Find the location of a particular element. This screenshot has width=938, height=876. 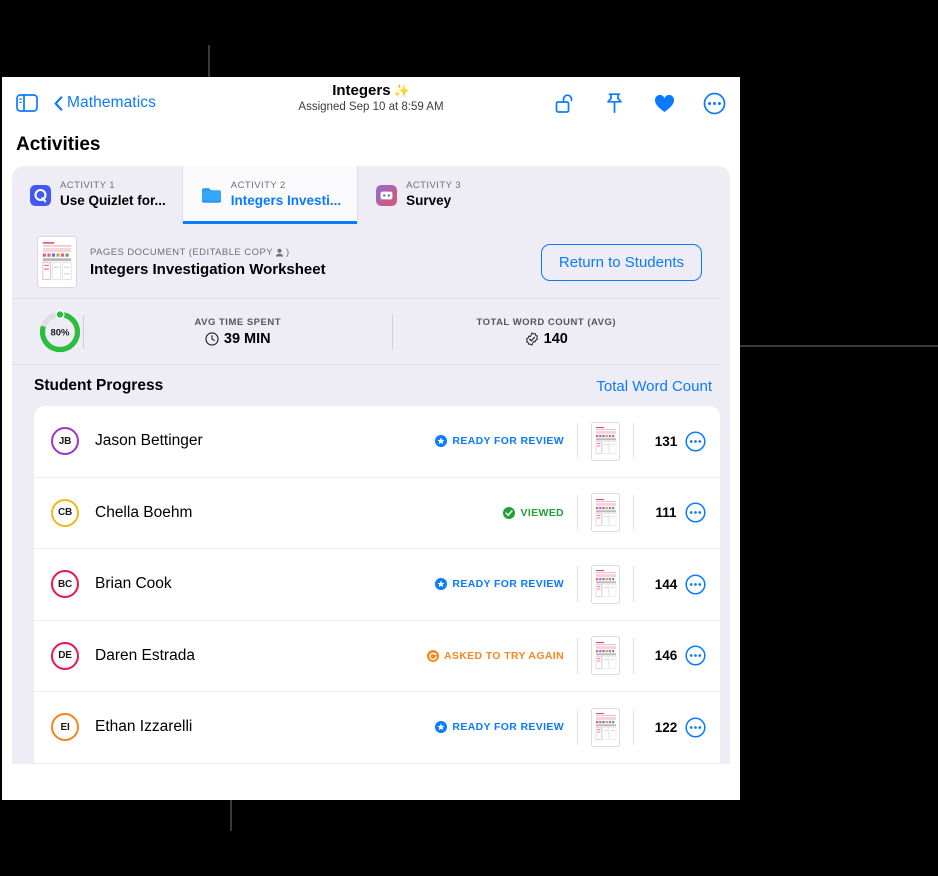

table-row: JB Jason Bettinger READY FOR REVIEW 131 is located at coordinates (377, 442).